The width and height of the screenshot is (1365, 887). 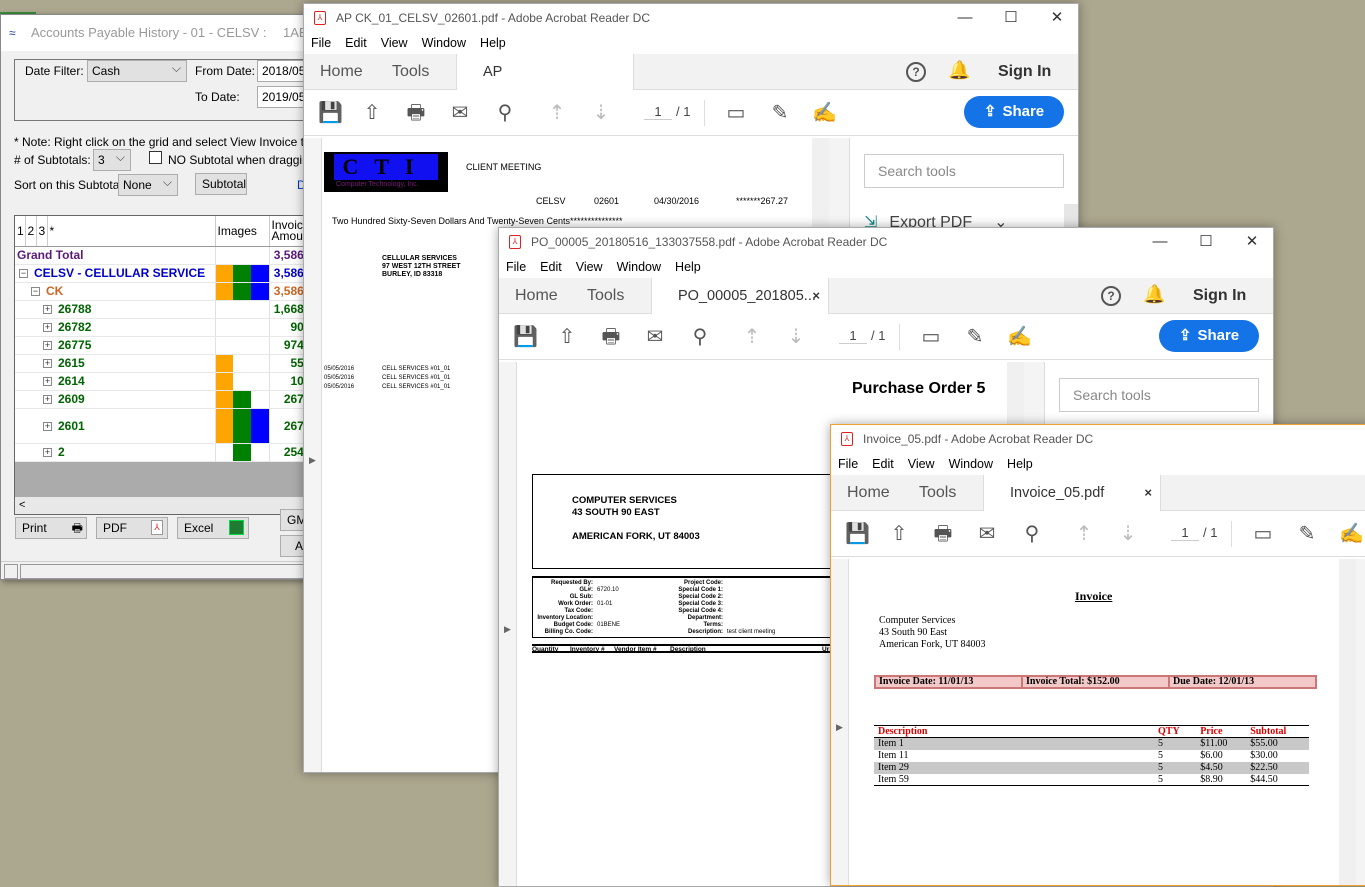 I want to click on expand-panel-icon: ▶, so click(x=312, y=460).